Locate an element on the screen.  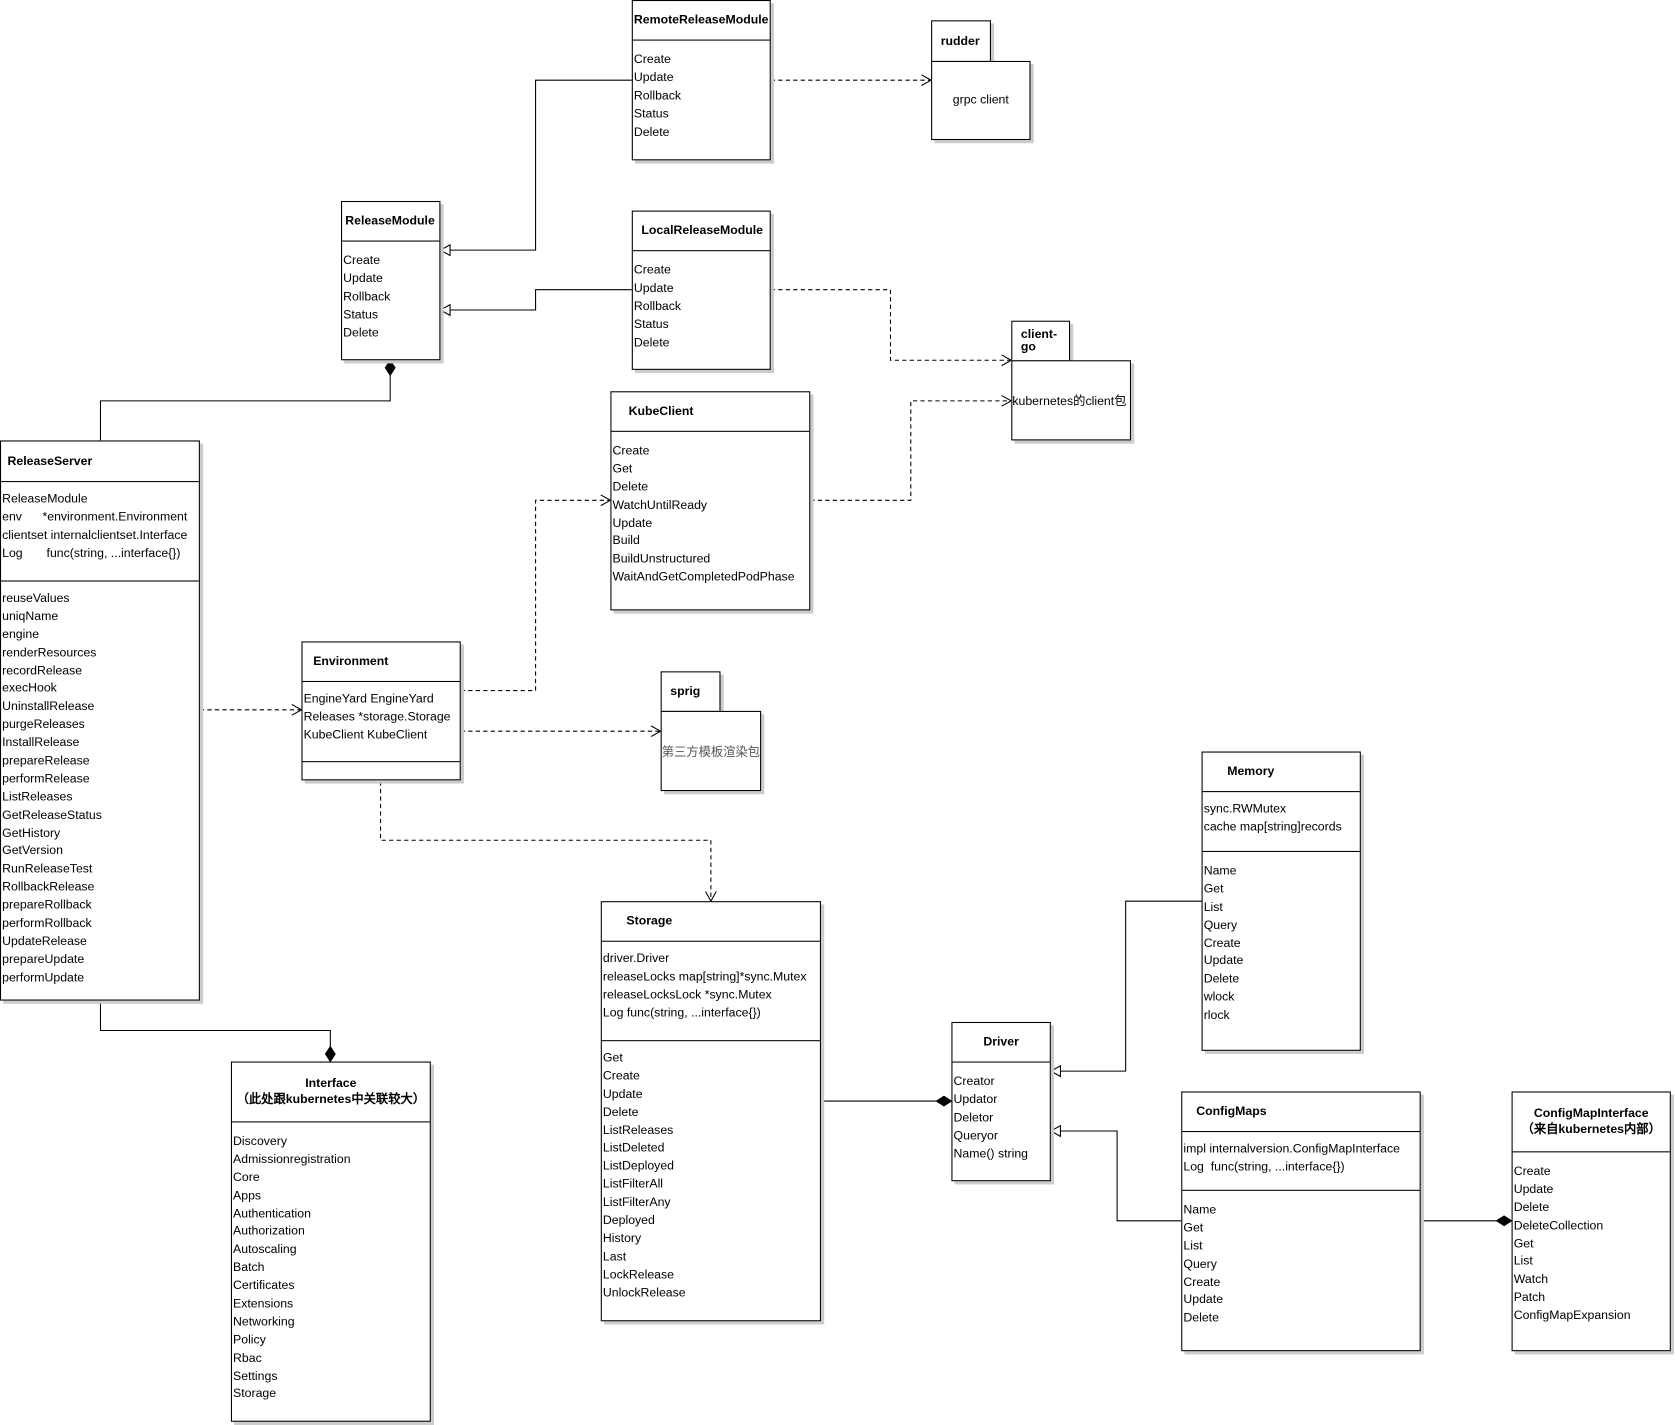
class-header: ConfigMaps is located at coordinates (1301, 1113).